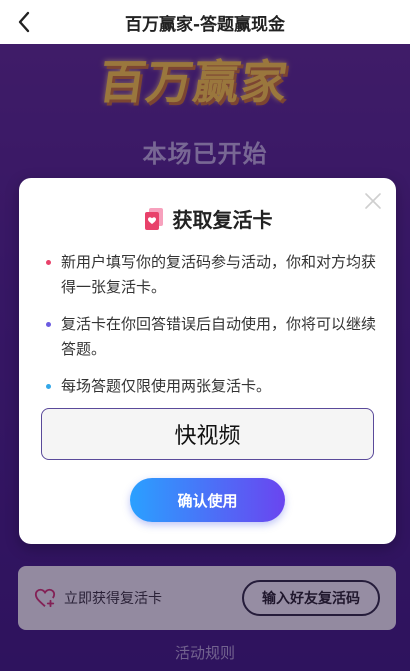  Describe the element at coordinates (207, 434) in the screenshot. I see `revive-code-input` at that location.